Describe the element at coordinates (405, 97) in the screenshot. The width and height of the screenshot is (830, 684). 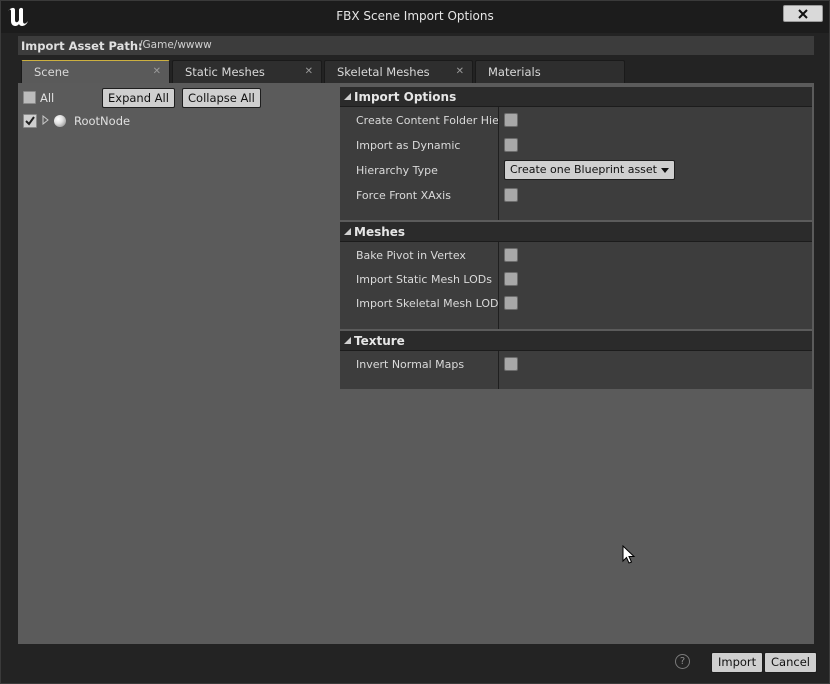
I see `section-title: Import Options` at that location.